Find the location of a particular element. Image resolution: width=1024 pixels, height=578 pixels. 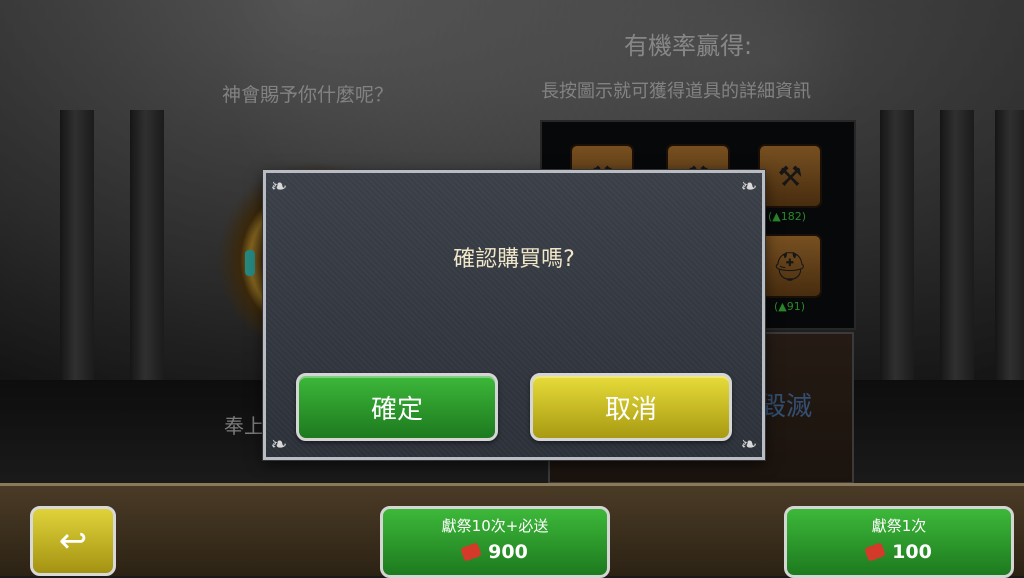

offer-10-label: 獻祭10次+必送 is located at coordinates (495, 526).